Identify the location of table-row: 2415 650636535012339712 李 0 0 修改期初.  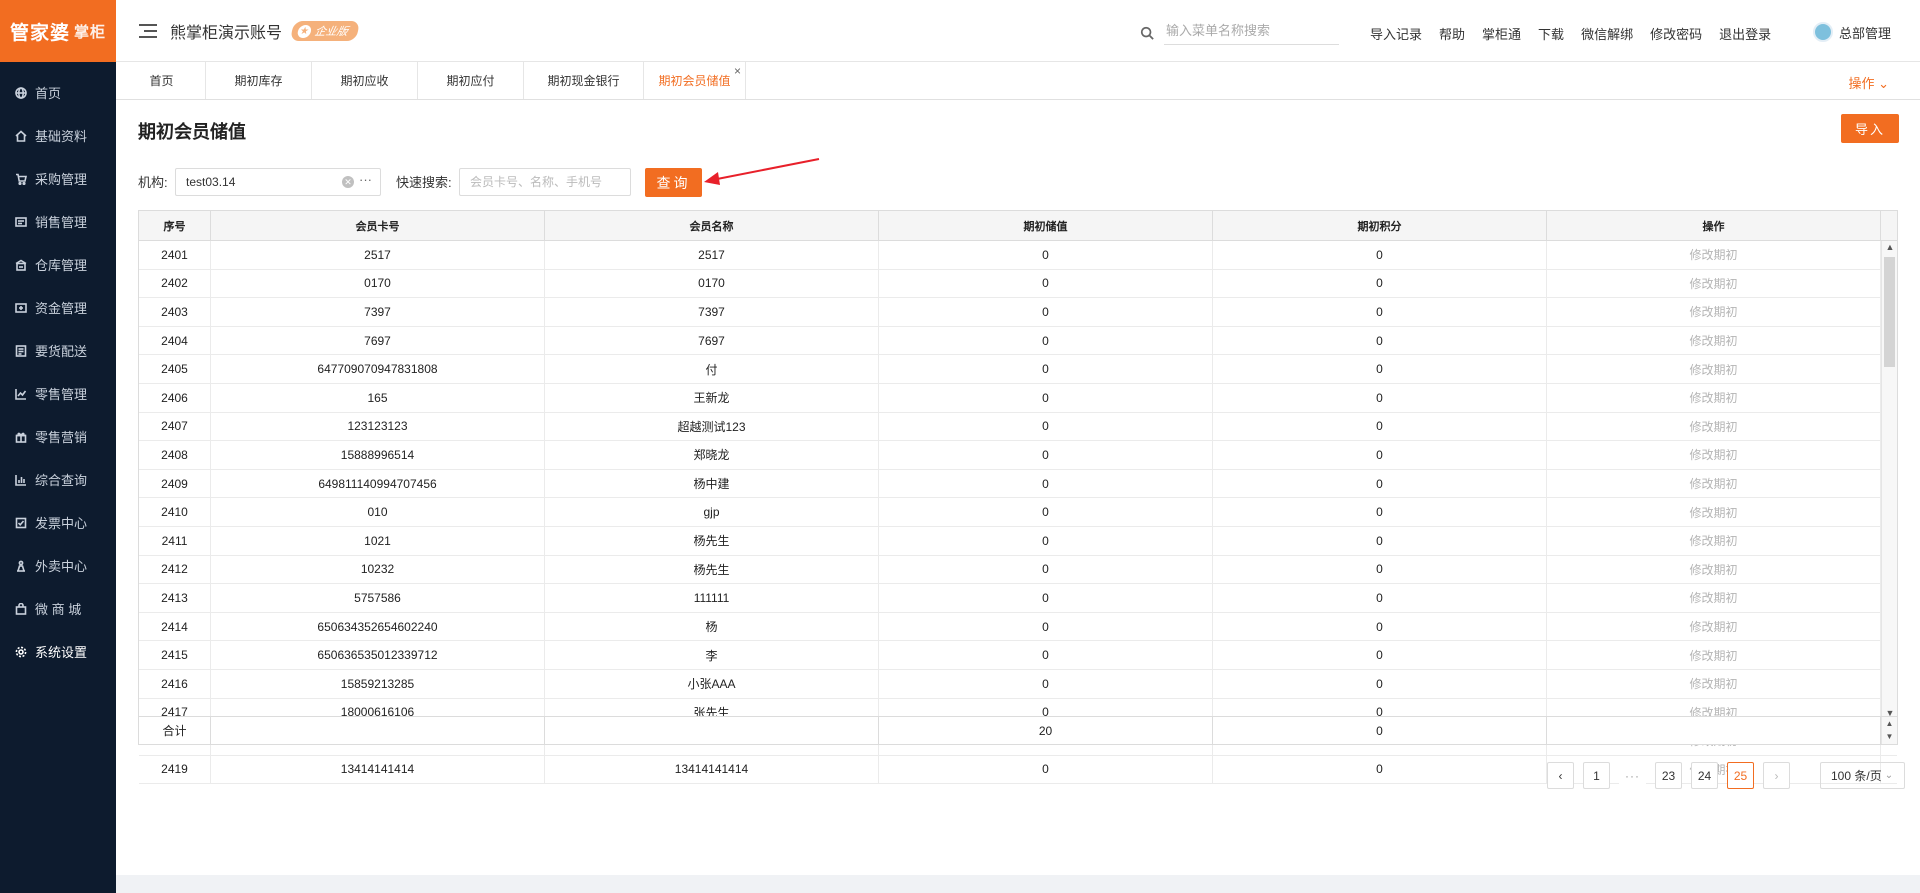
(1018, 655).